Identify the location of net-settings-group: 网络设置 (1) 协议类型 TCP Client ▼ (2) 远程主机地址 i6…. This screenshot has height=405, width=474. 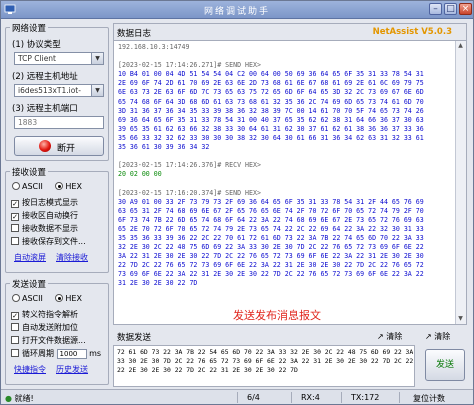
(57, 91).